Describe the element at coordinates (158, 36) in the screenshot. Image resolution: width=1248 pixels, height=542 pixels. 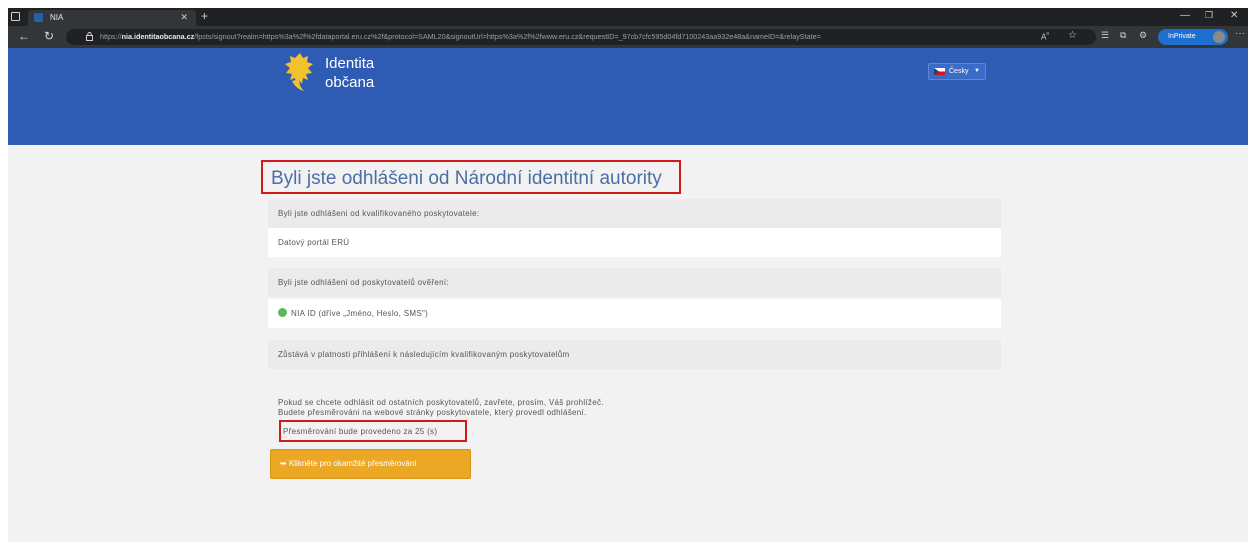
I see `url-domain: nia.identitaobcana.cz` at that location.